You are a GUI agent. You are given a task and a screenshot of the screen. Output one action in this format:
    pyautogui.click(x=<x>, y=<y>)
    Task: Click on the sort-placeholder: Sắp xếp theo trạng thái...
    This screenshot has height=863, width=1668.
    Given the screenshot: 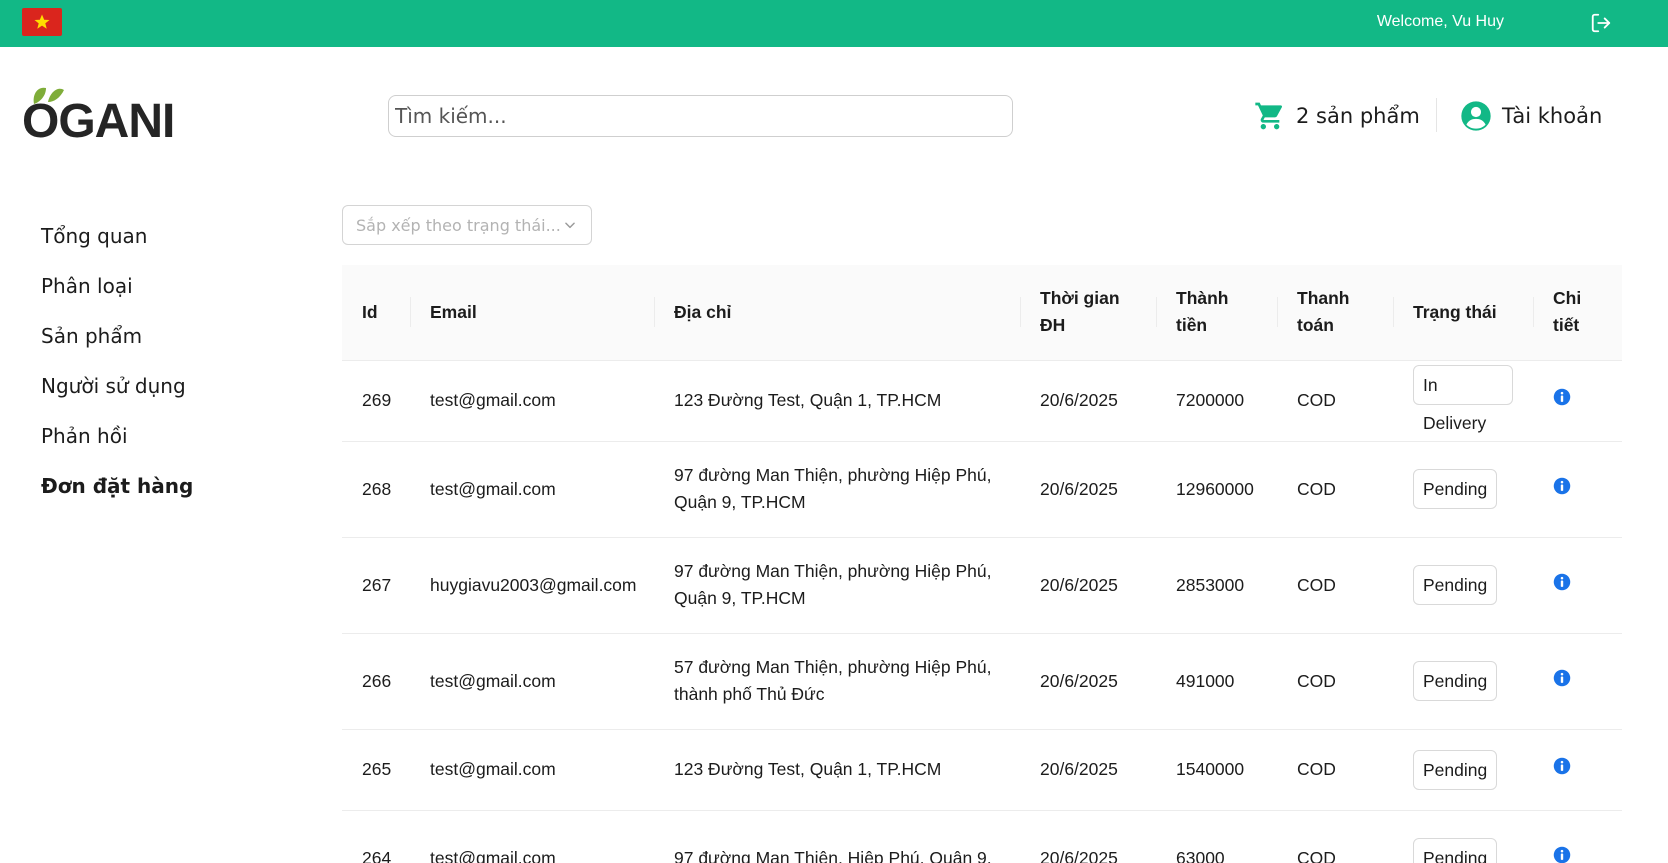 What is the action you would take?
    pyautogui.click(x=458, y=225)
    